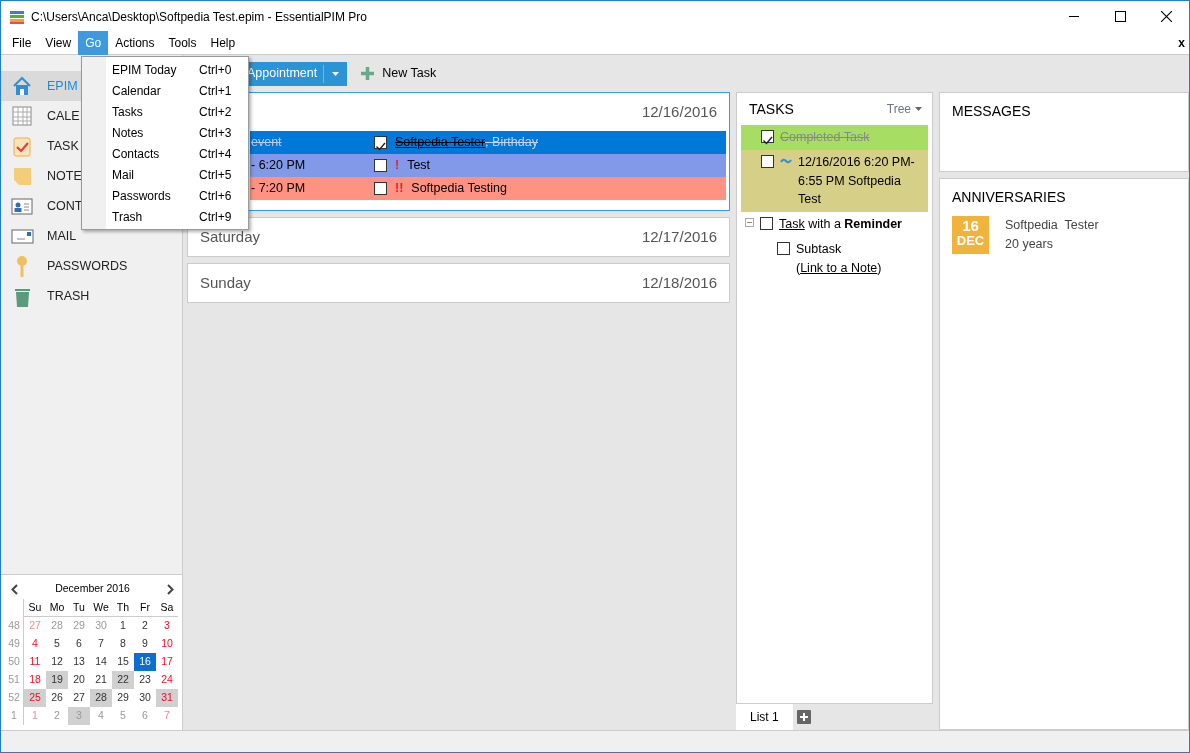 The width and height of the screenshot is (1190, 753). What do you see at coordinates (970, 235) in the screenshot?
I see `date-badge: 16 DEC` at bounding box center [970, 235].